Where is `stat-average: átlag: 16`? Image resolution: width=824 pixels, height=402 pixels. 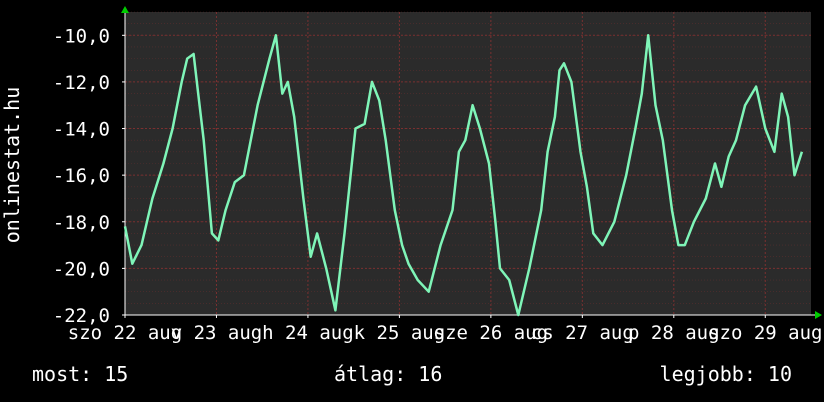
stat-average: átlag: 16 is located at coordinates (388, 374).